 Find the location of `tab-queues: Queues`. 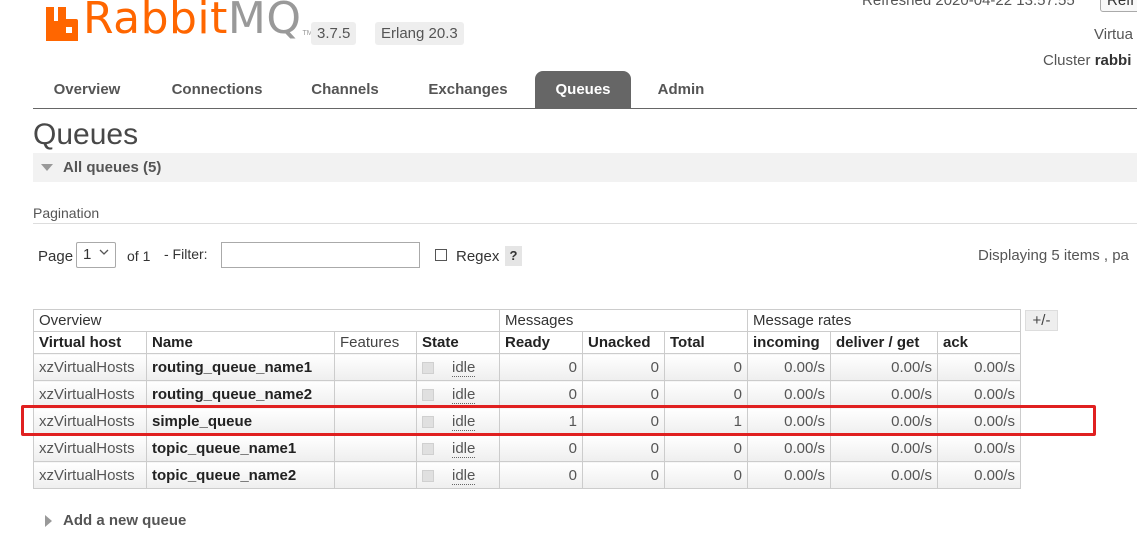

tab-queues: Queues is located at coordinates (583, 89).